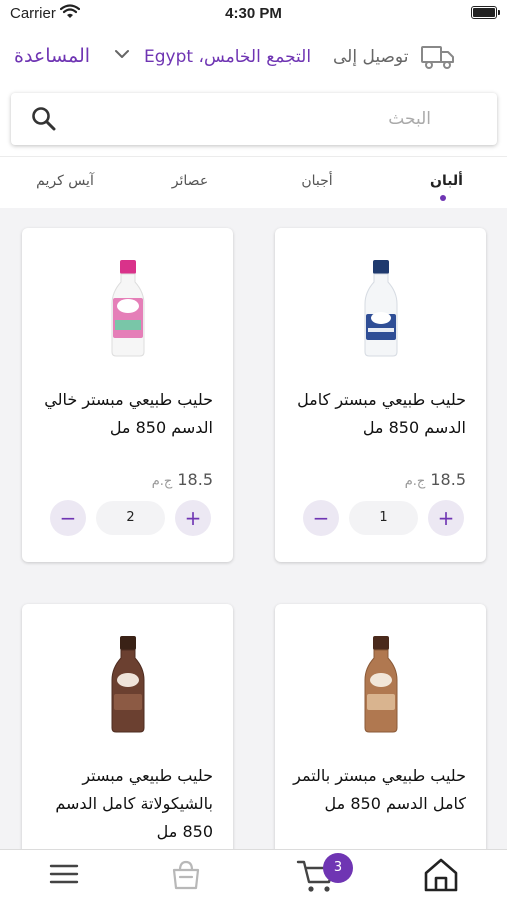  What do you see at coordinates (317, 181) in the screenshot?
I see `tab-cheese: أجبان` at bounding box center [317, 181].